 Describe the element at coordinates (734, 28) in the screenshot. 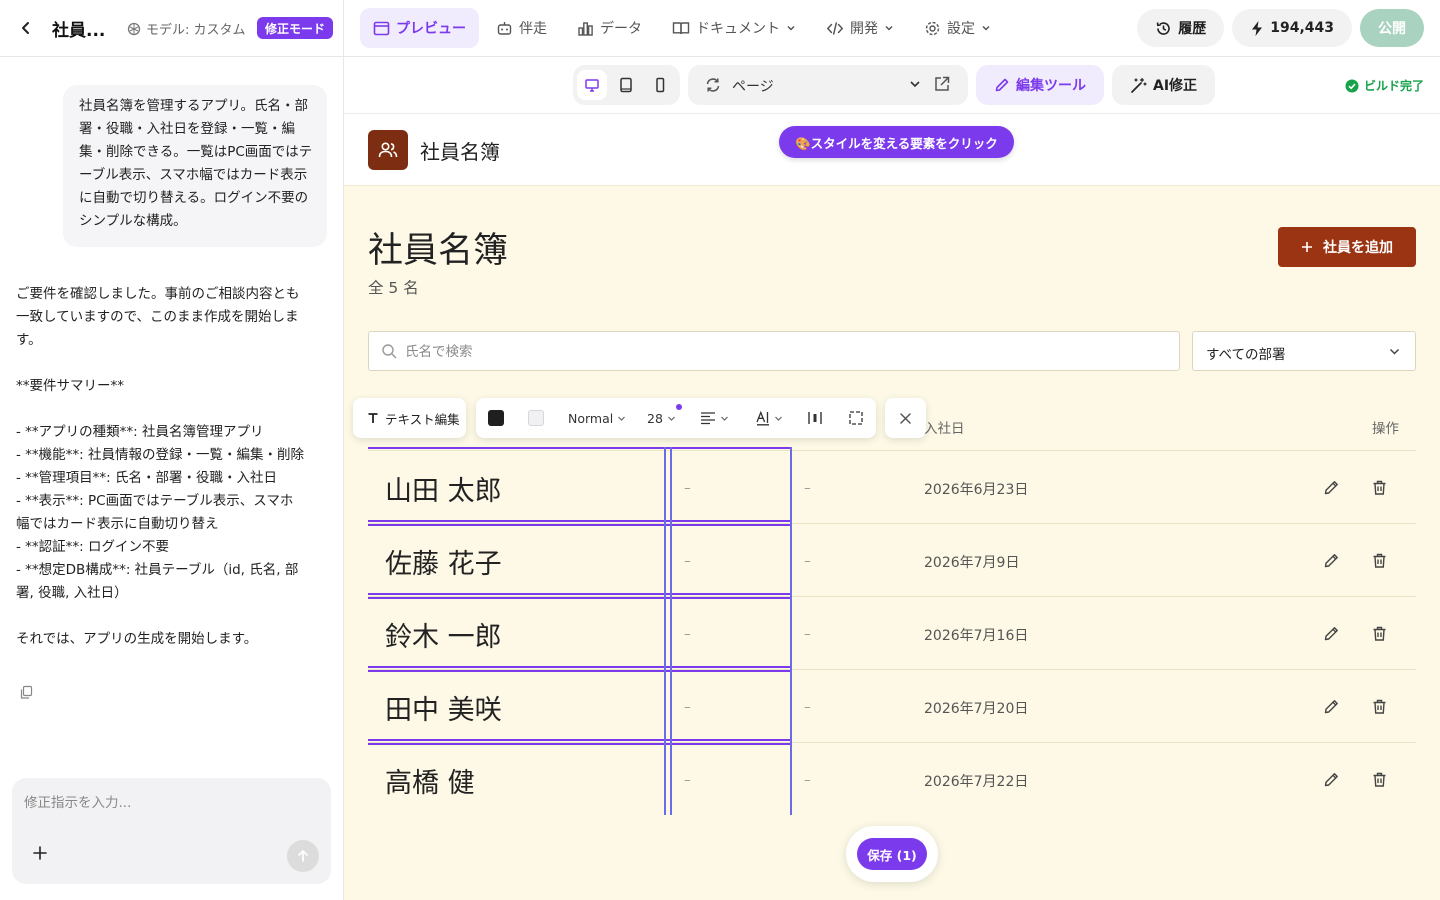

I see `nav-docs: ドキュメント` at that location.